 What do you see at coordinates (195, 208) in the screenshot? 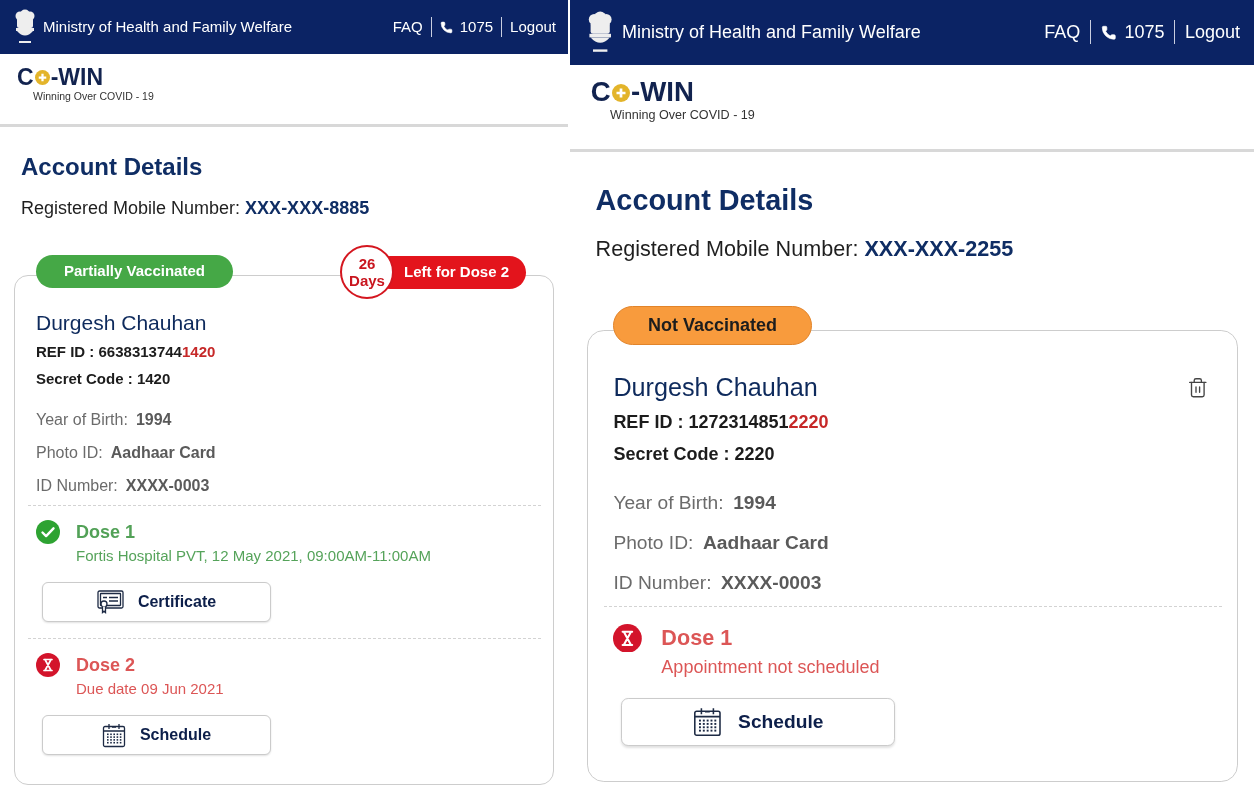
I see `registered-mobile-text: Registered Mobile Number: XXX-XXX-8885` at bounding box center [195, 208].